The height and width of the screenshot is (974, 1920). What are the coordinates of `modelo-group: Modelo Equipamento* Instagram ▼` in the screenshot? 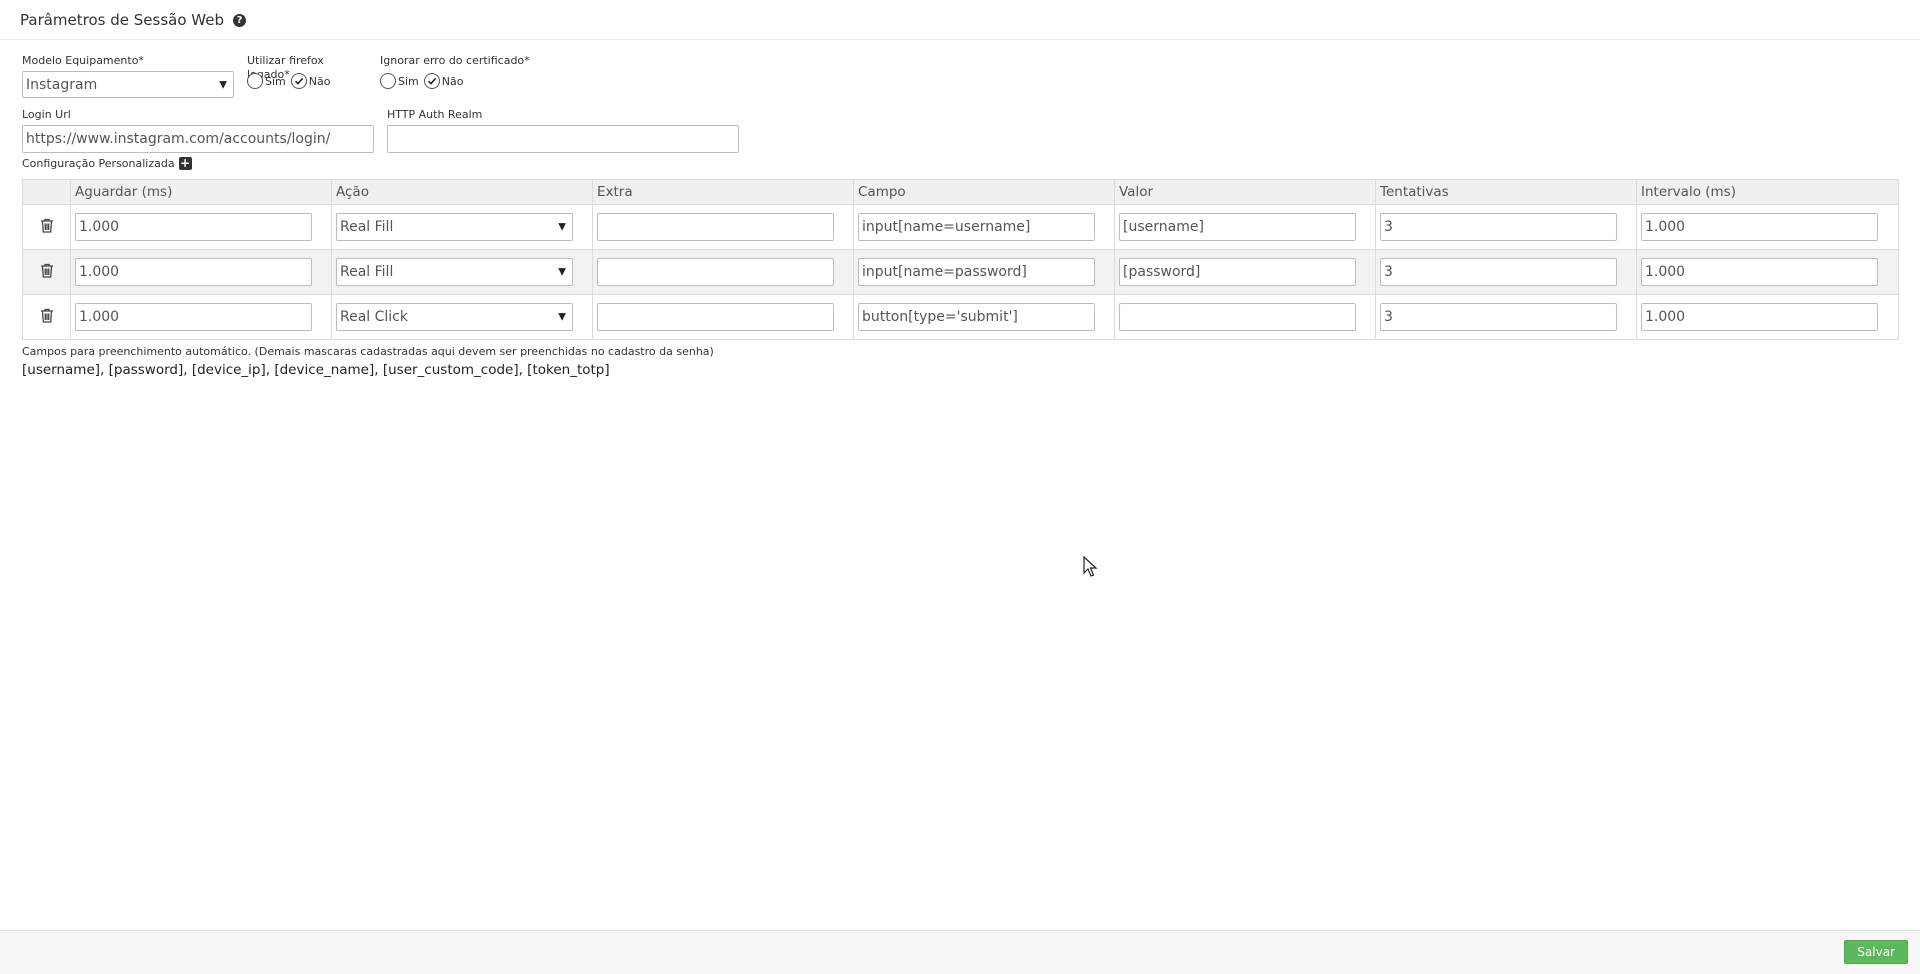 It's located at (128, 76).